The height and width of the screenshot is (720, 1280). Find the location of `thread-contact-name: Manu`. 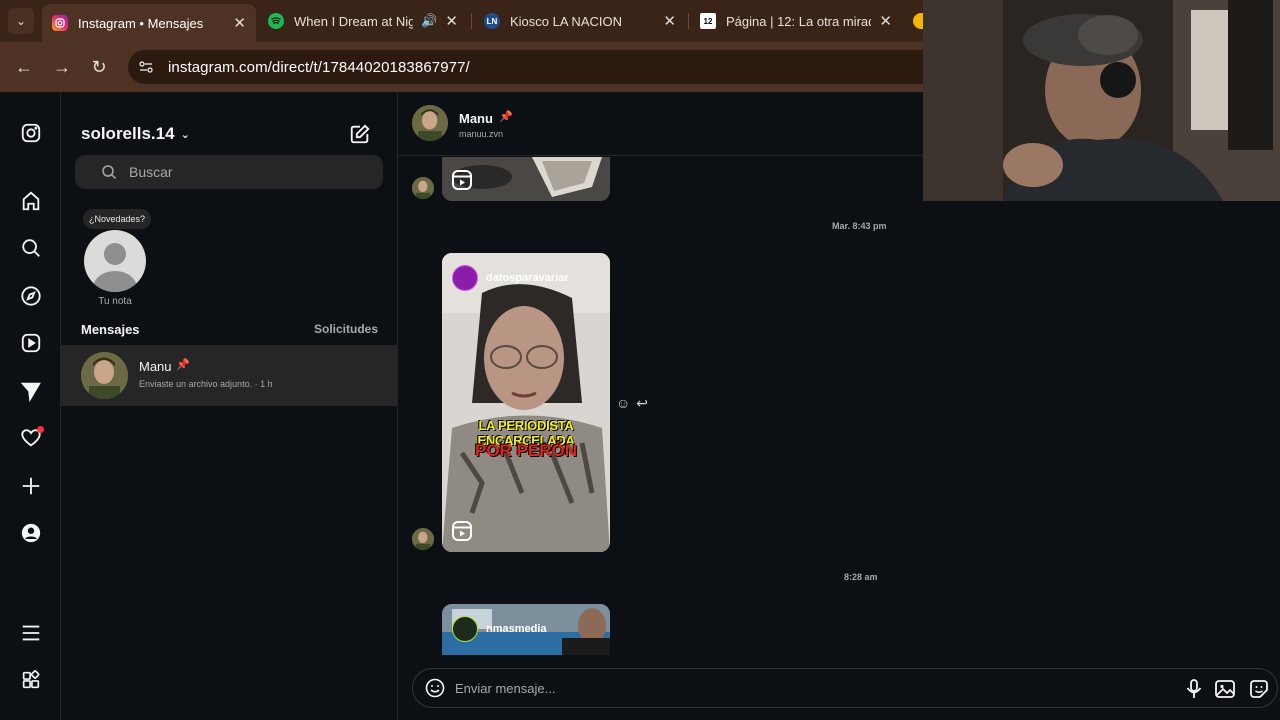

thread-contact-name: Manu is located at coordinates (476, 118).